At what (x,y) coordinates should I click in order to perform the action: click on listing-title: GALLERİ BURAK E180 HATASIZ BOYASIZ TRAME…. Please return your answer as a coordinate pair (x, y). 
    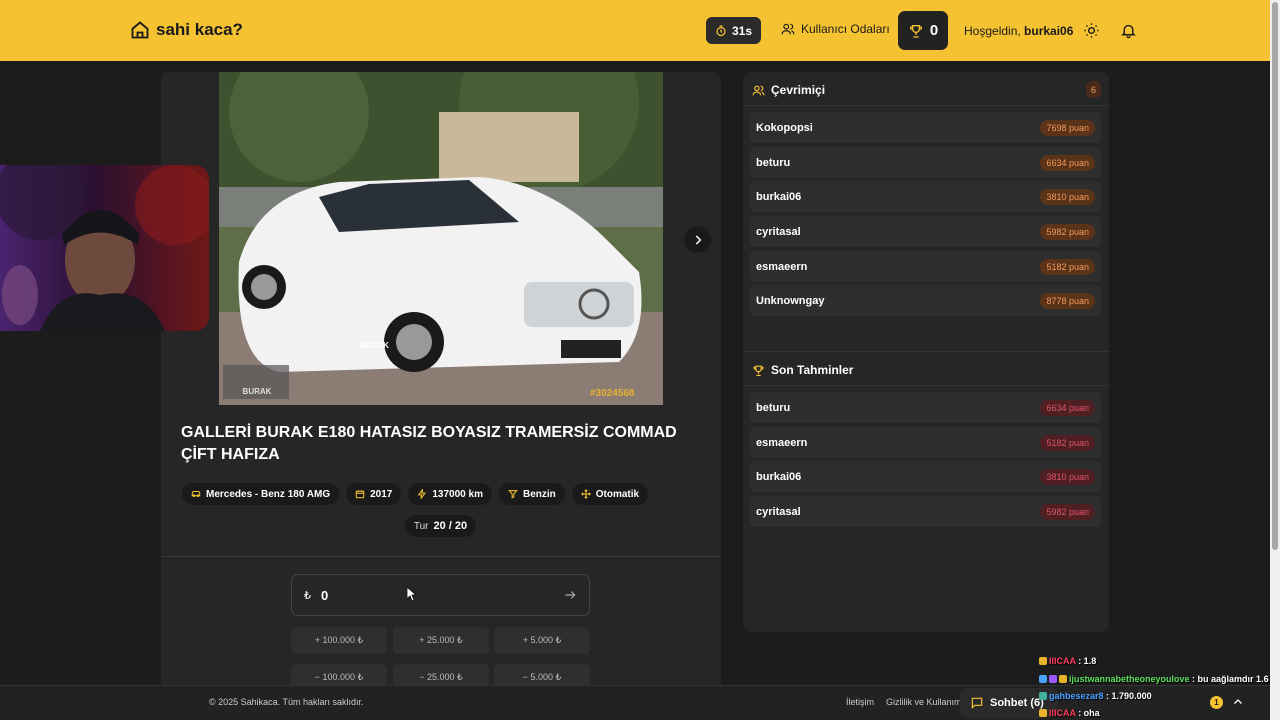
    Looking at the image, I should click on (429, 443).